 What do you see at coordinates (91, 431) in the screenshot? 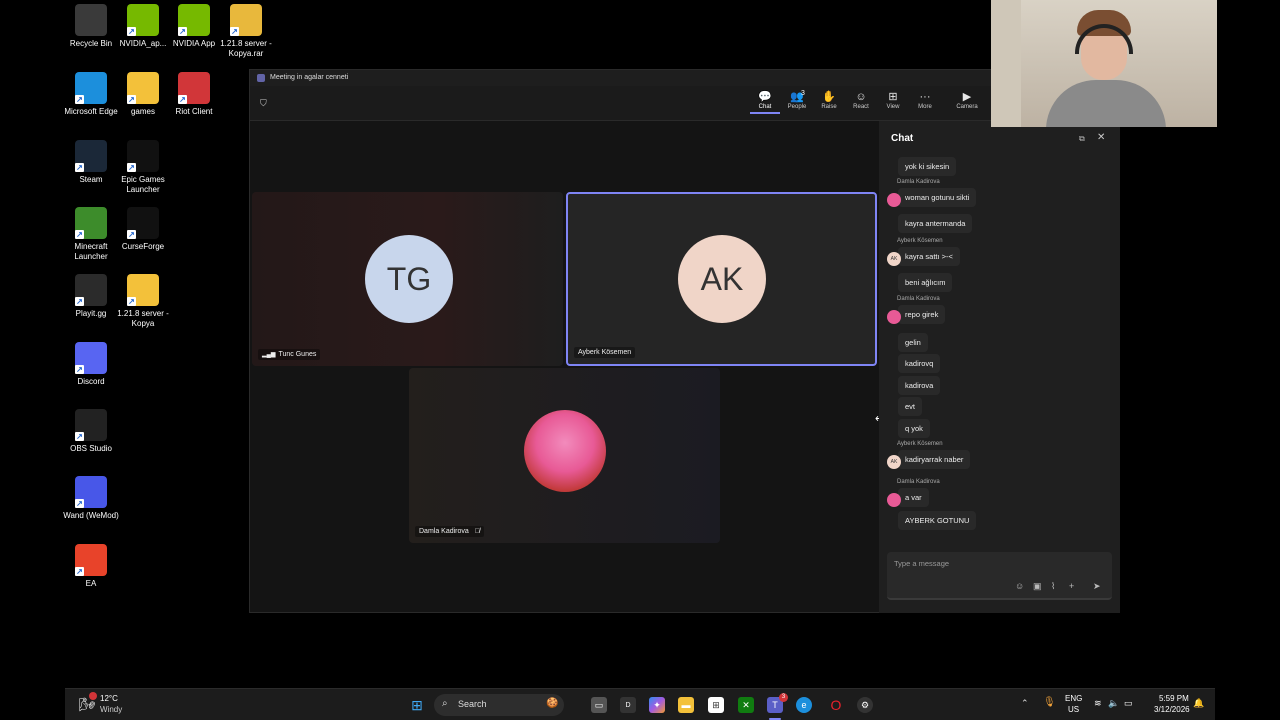
I see `desktop-icon: ↗ OBS Studio` at bounding box center [91, 431].